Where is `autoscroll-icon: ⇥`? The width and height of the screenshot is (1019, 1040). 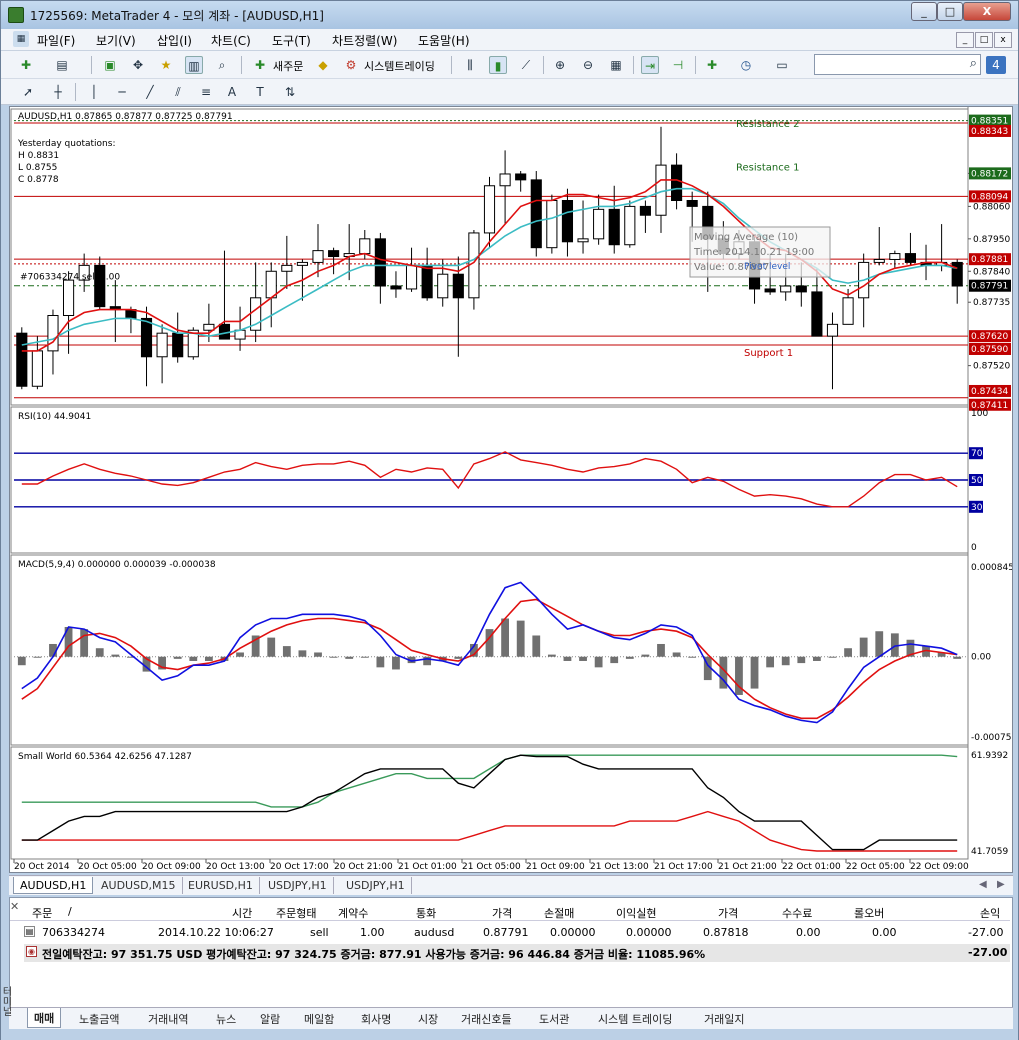 autoscroll-icon: ⇥ is located at coordinates (650, 65).